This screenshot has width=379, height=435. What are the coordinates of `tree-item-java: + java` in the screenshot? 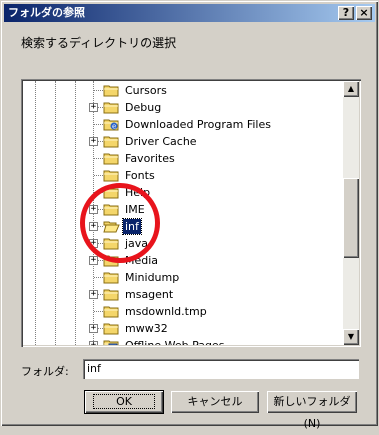 It's located at (183, 243).